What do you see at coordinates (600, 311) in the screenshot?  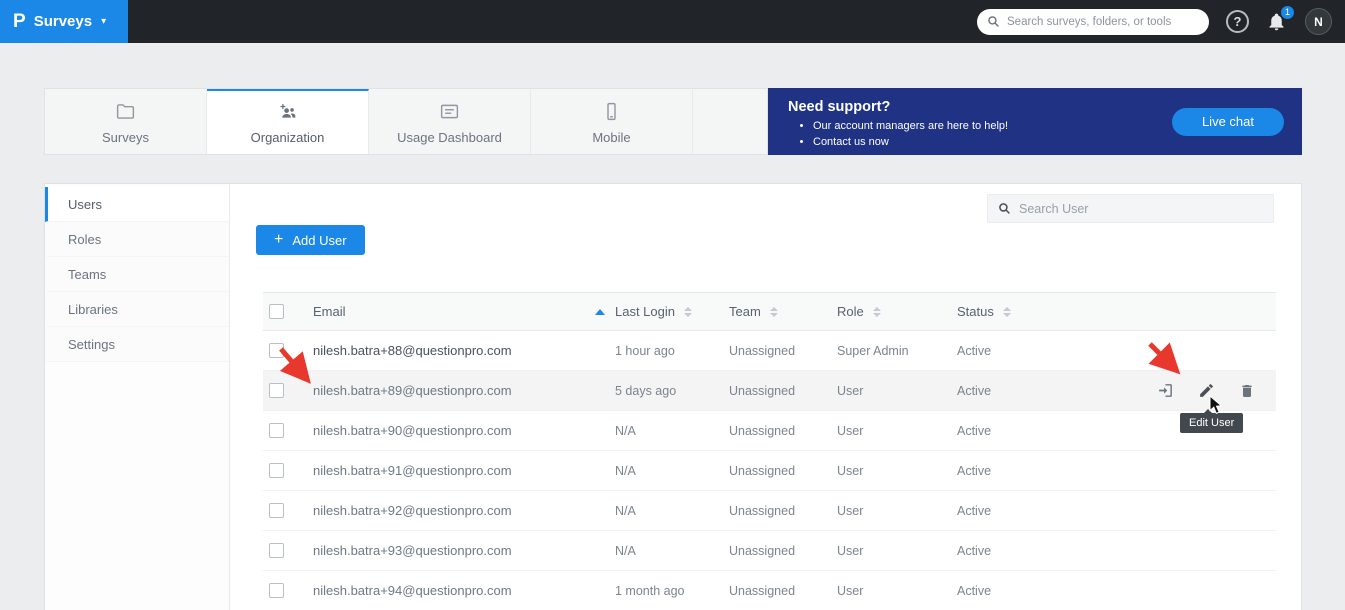 I see `sort-ascending-icon` at bounding box center [600, 311].